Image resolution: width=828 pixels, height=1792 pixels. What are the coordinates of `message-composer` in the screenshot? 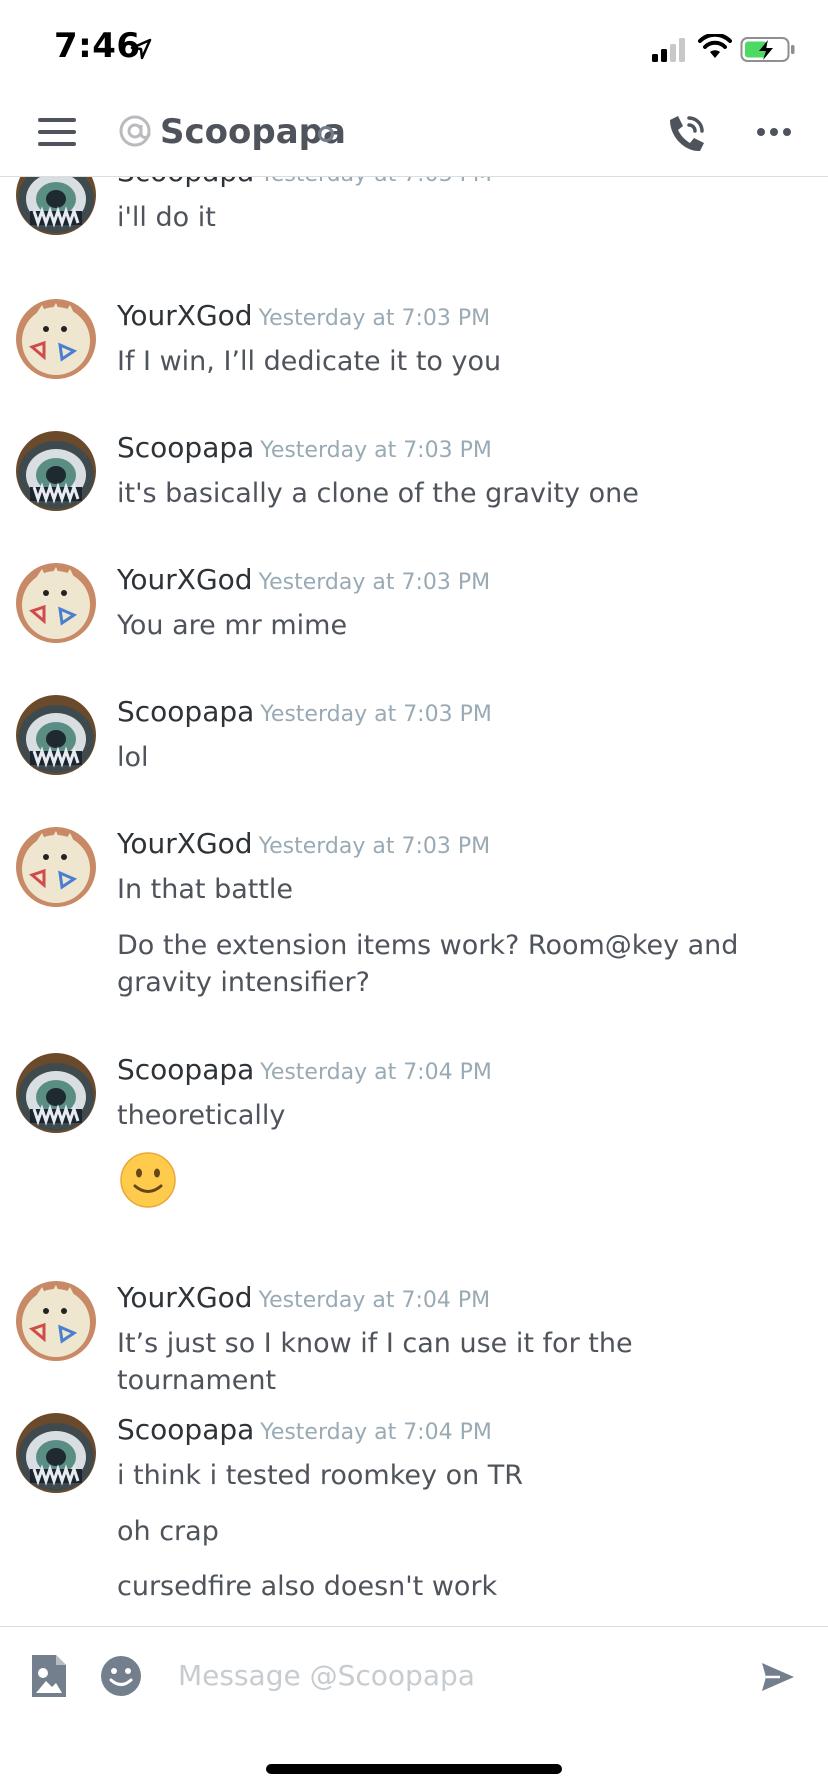 It's located at (414, 1676).